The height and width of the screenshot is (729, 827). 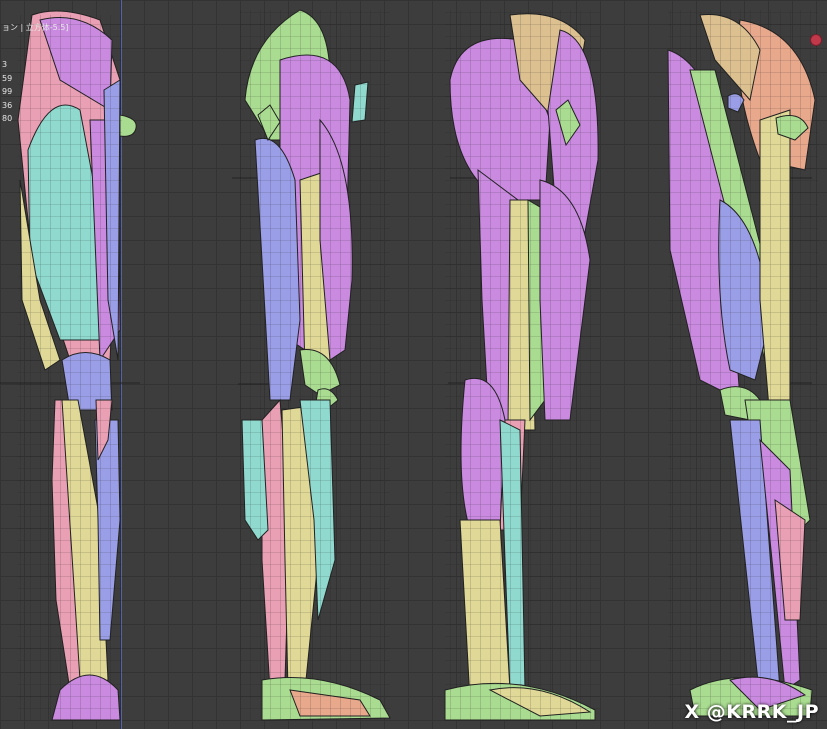 I want to click on stat-line: 80, so click(x=7, y=118).